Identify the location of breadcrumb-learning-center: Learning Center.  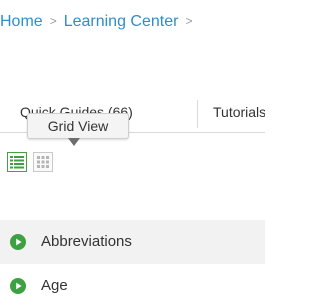
(121, 21).